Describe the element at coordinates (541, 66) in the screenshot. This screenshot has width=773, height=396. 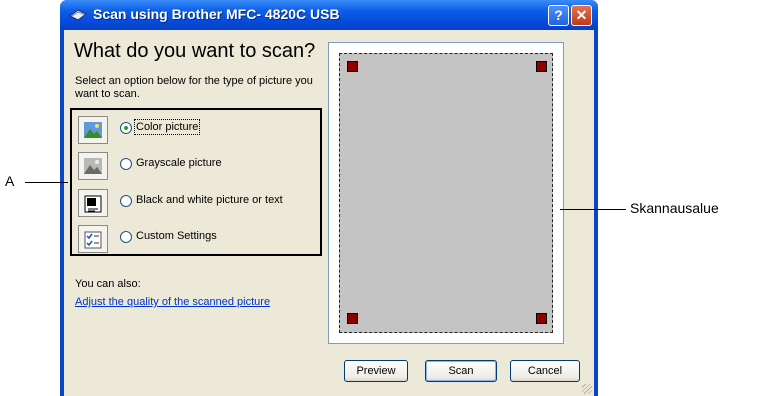
I see `crop-handle-top-right` at that location.